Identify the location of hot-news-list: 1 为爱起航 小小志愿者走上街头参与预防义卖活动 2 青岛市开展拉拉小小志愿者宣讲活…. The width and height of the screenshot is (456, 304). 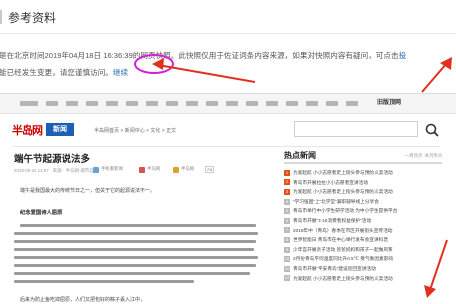
(364, 225).